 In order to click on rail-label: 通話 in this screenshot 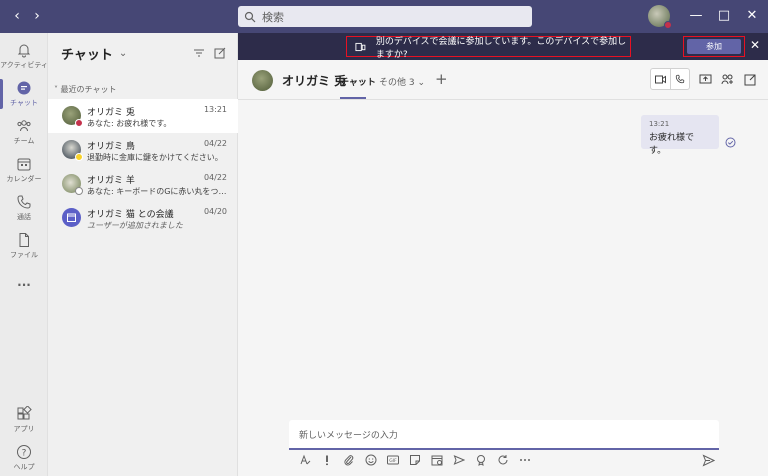, I will do `click(24, 217)`.